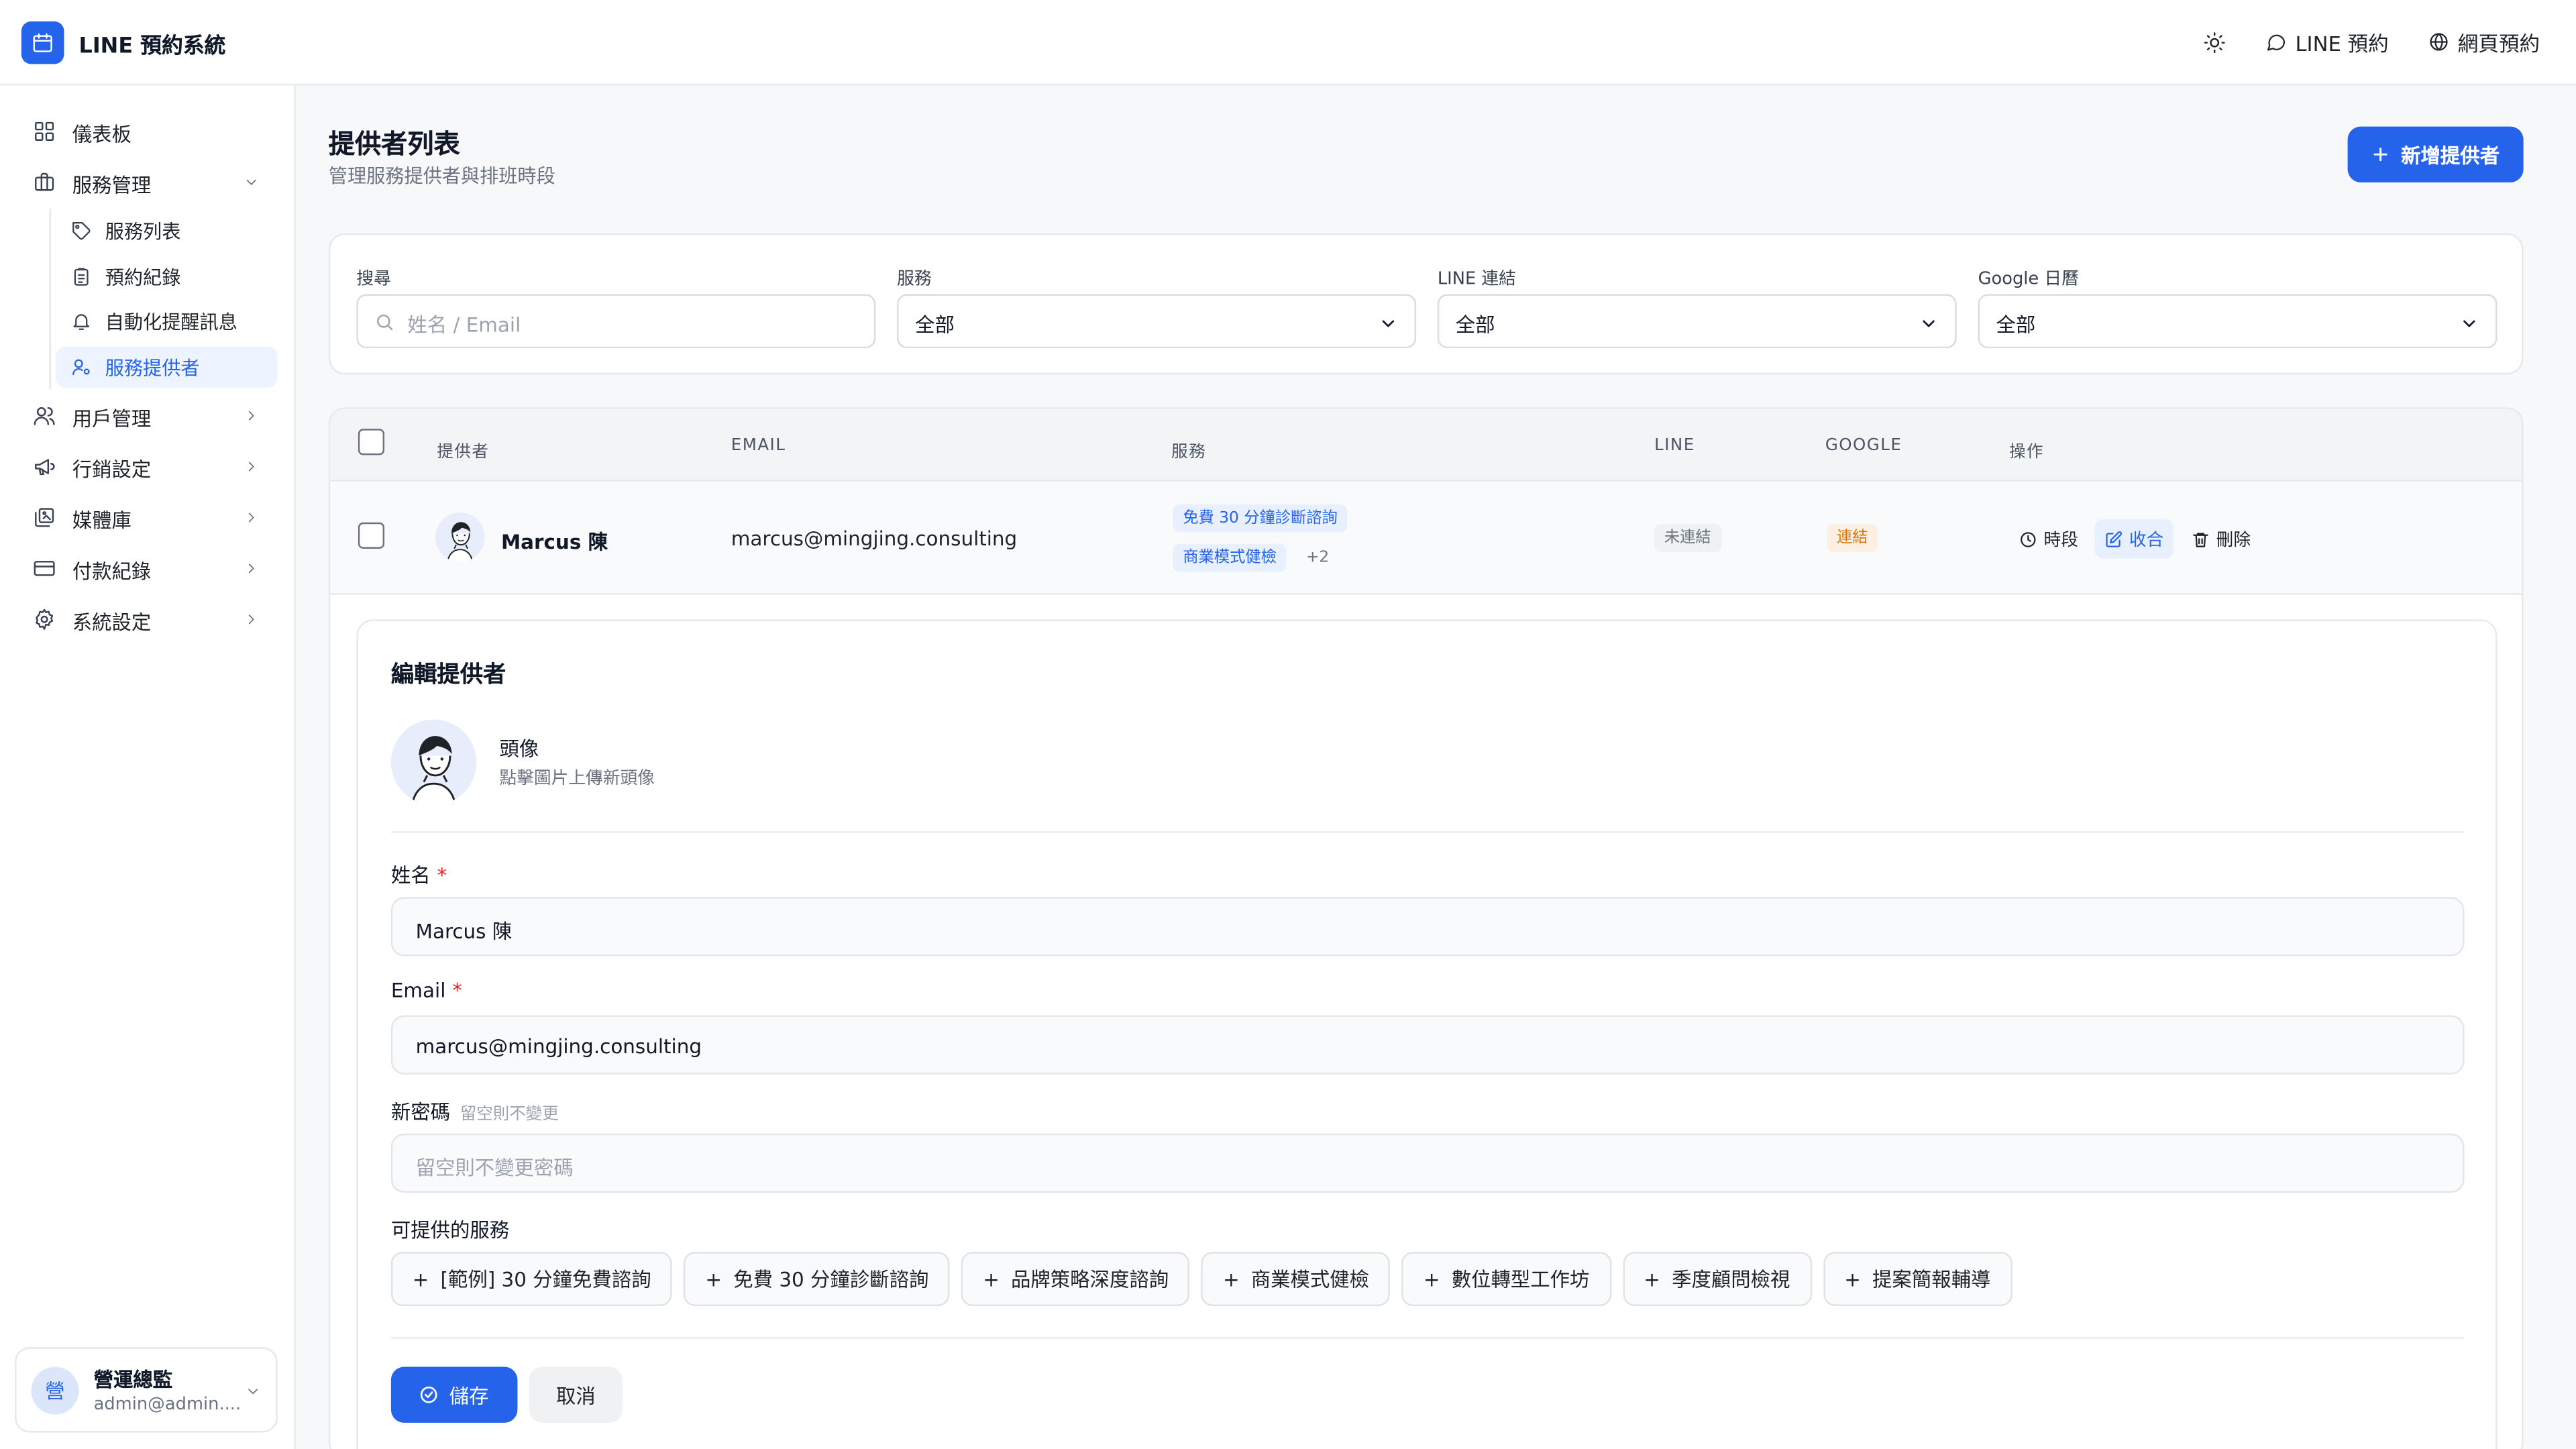 The height and width of the screenshot is (1449, 2576). I want to click on sidebar-item-system-settings: 系統設定, so click(148, 619).